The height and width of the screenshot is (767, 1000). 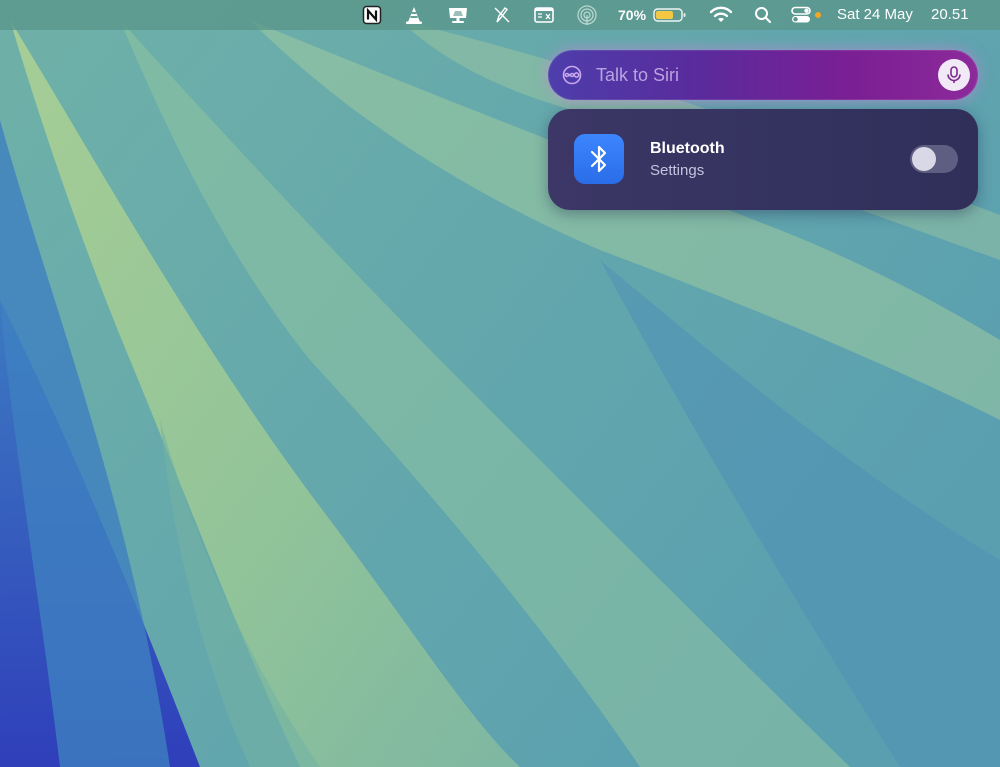 What do you see at coordinates (587, 15) in the screenshot?
I see `airdrop-icon` at bounding box center [587, 15].